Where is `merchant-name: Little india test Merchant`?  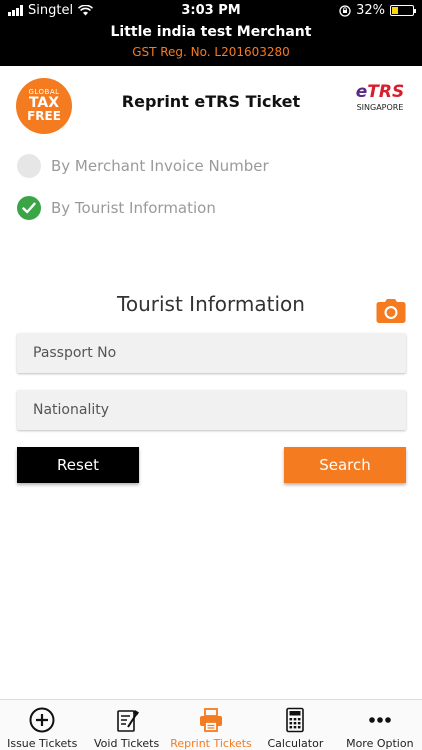 merchant-name: Little india test Merchant is located at coordinates (211, 32).